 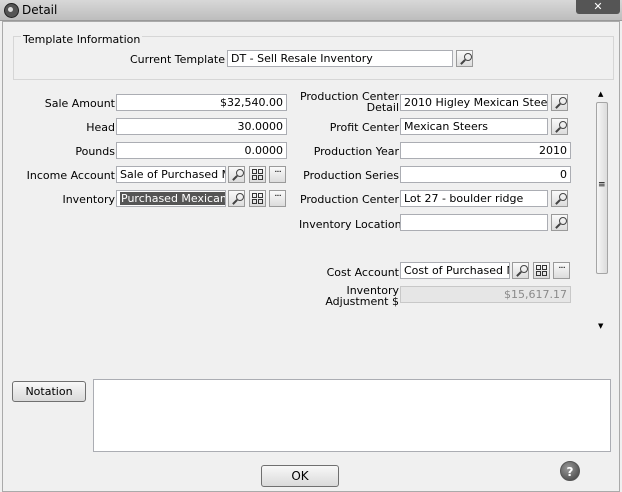 I want to click on production-center-label: Production Center, so click(x=349, y=199).